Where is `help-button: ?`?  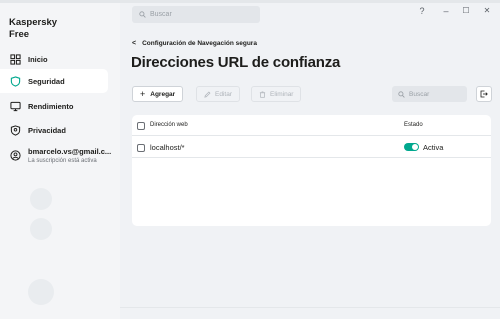 help-button: ? is located at coordinates (422, 11).